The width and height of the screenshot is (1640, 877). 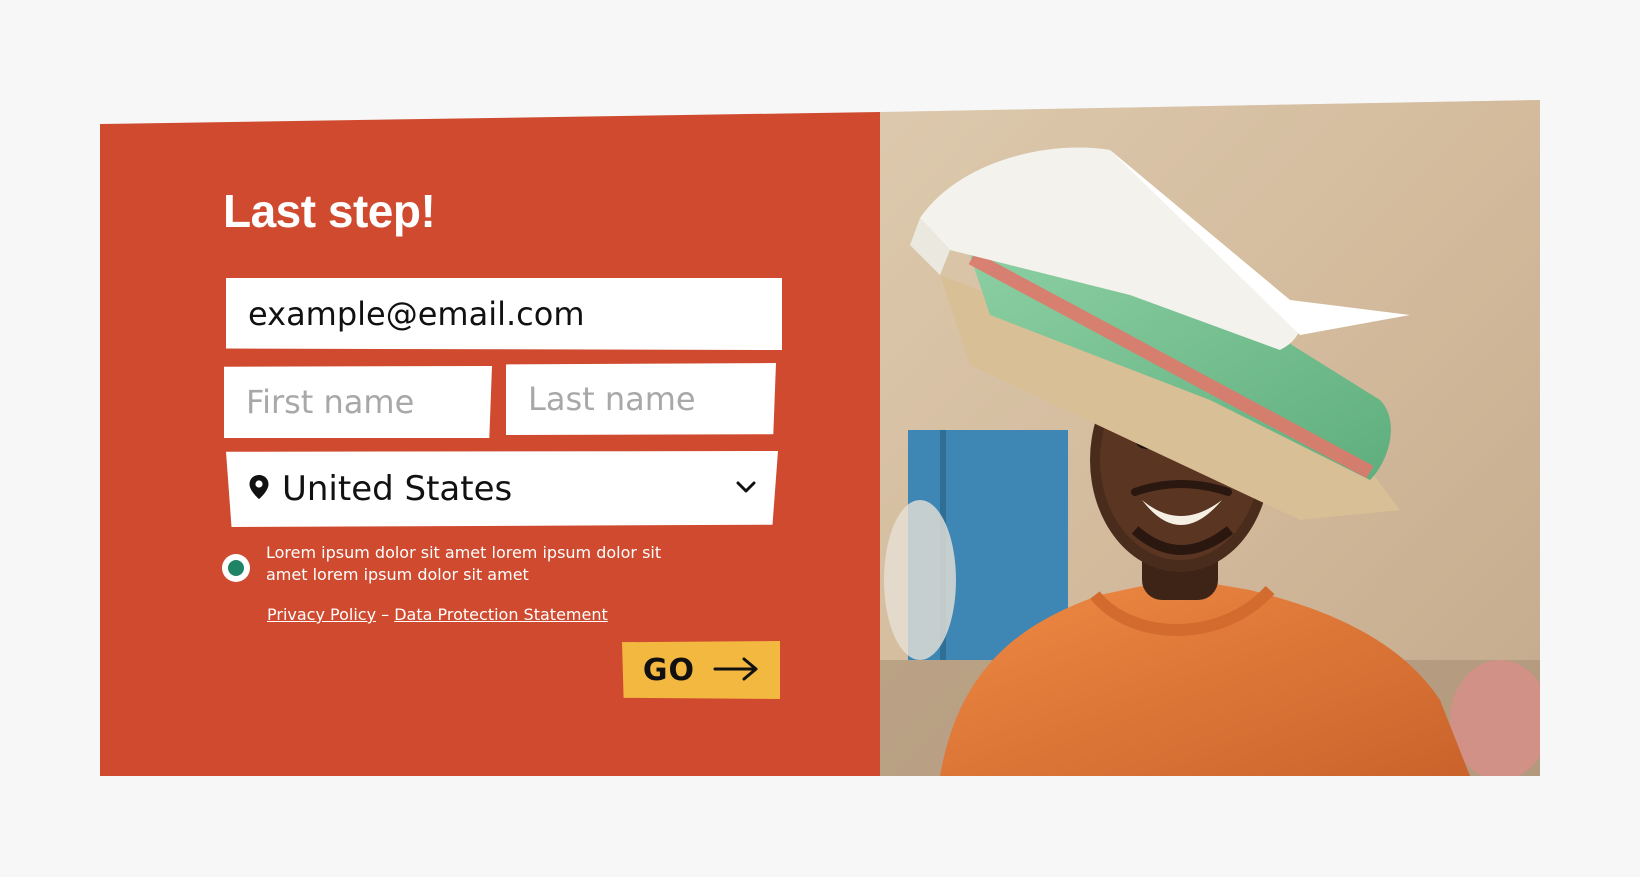 What do you see at coordinates (259, 489) in the screenshot?
I see `location-pin-icon` at bounding box center [259, 489].